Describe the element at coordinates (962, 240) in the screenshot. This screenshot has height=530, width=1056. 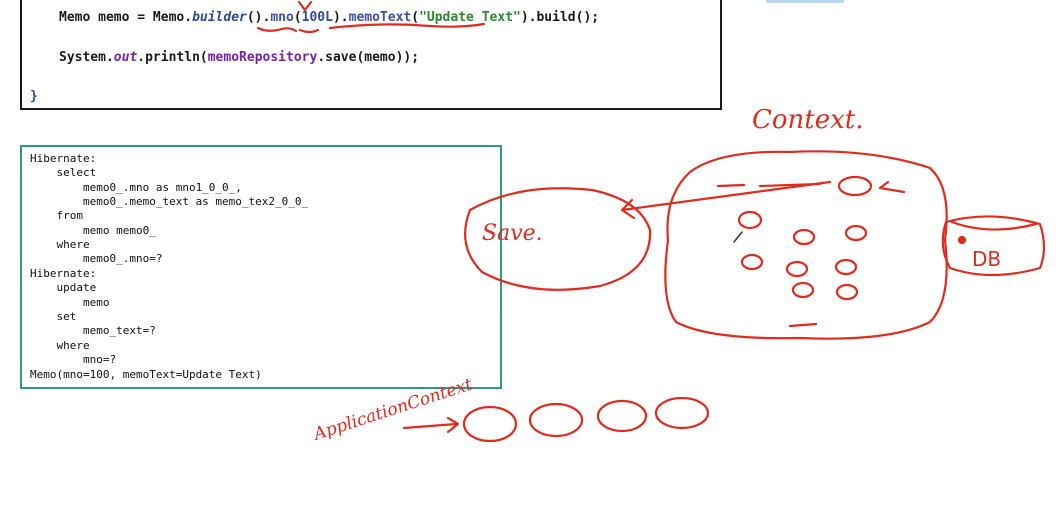
I see `db-dot` at that location.